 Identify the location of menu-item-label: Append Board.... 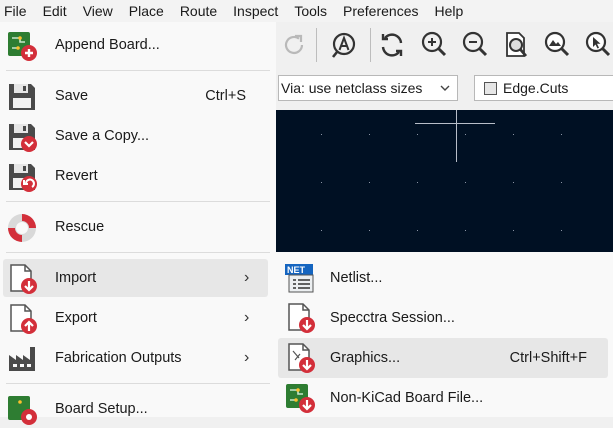
(107, 45).